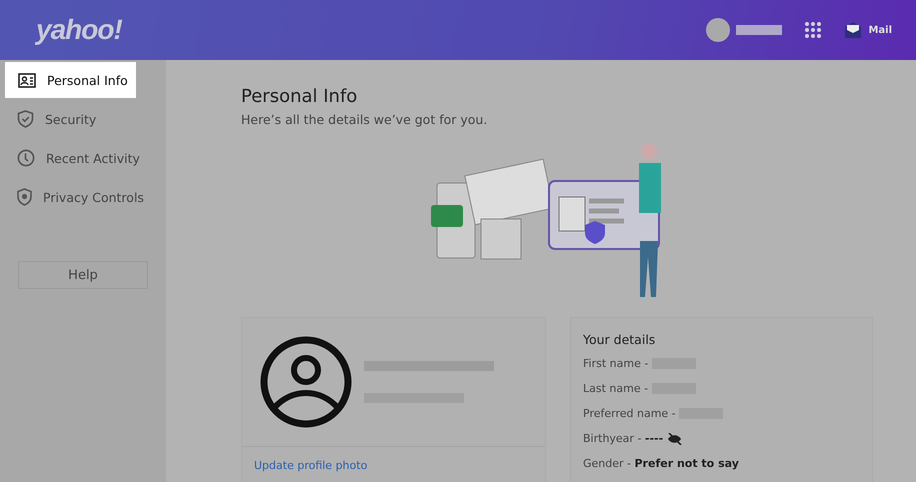 The image size is (916, 482). I want to click on redacted-username, so click(759, 30).